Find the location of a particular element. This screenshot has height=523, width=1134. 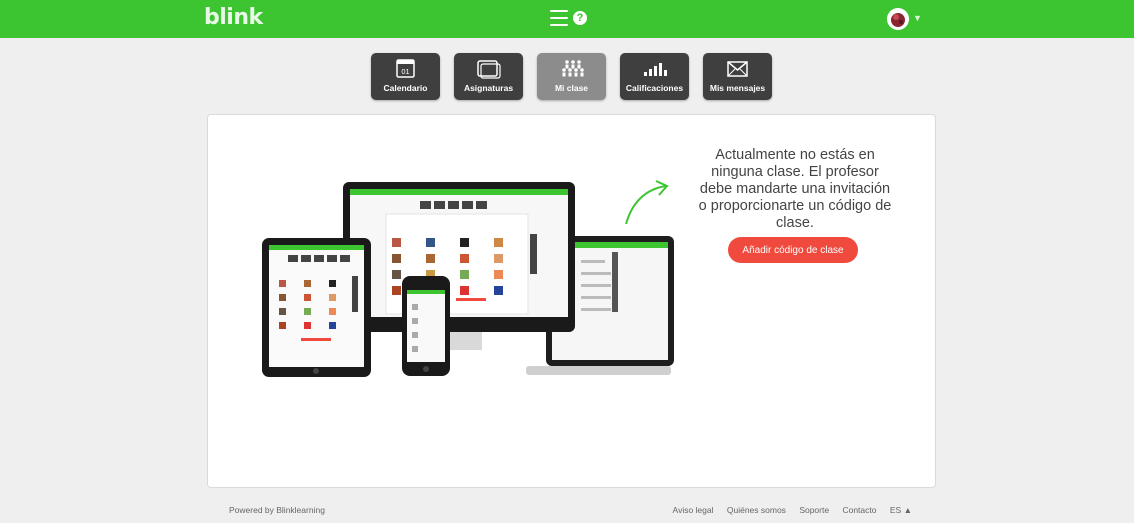

grades-icon is located at coordinates (654, 69).